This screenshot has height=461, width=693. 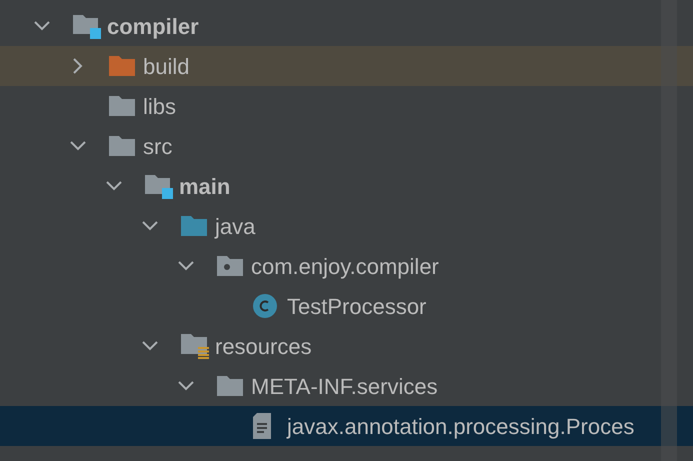 What do you see at coordinates (356, 306) in the screenshot?
I see `tree-item-label: TestProcessor` at bounding box center [356, 306].